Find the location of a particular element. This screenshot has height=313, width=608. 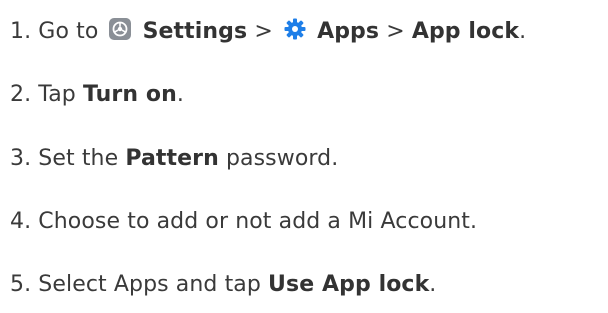

pattern-label: Pattern is located at coordinates (172, 158).